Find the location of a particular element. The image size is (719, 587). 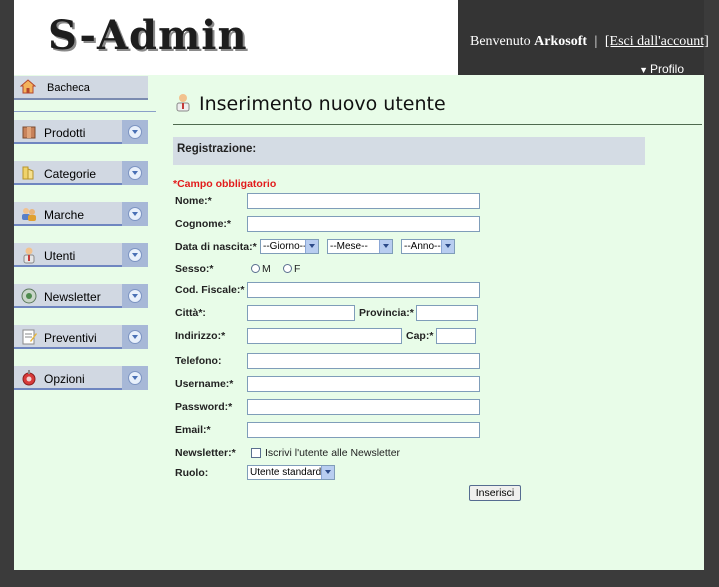

sidebar-item-label: Opzioni is located at coordinates (64, 379).